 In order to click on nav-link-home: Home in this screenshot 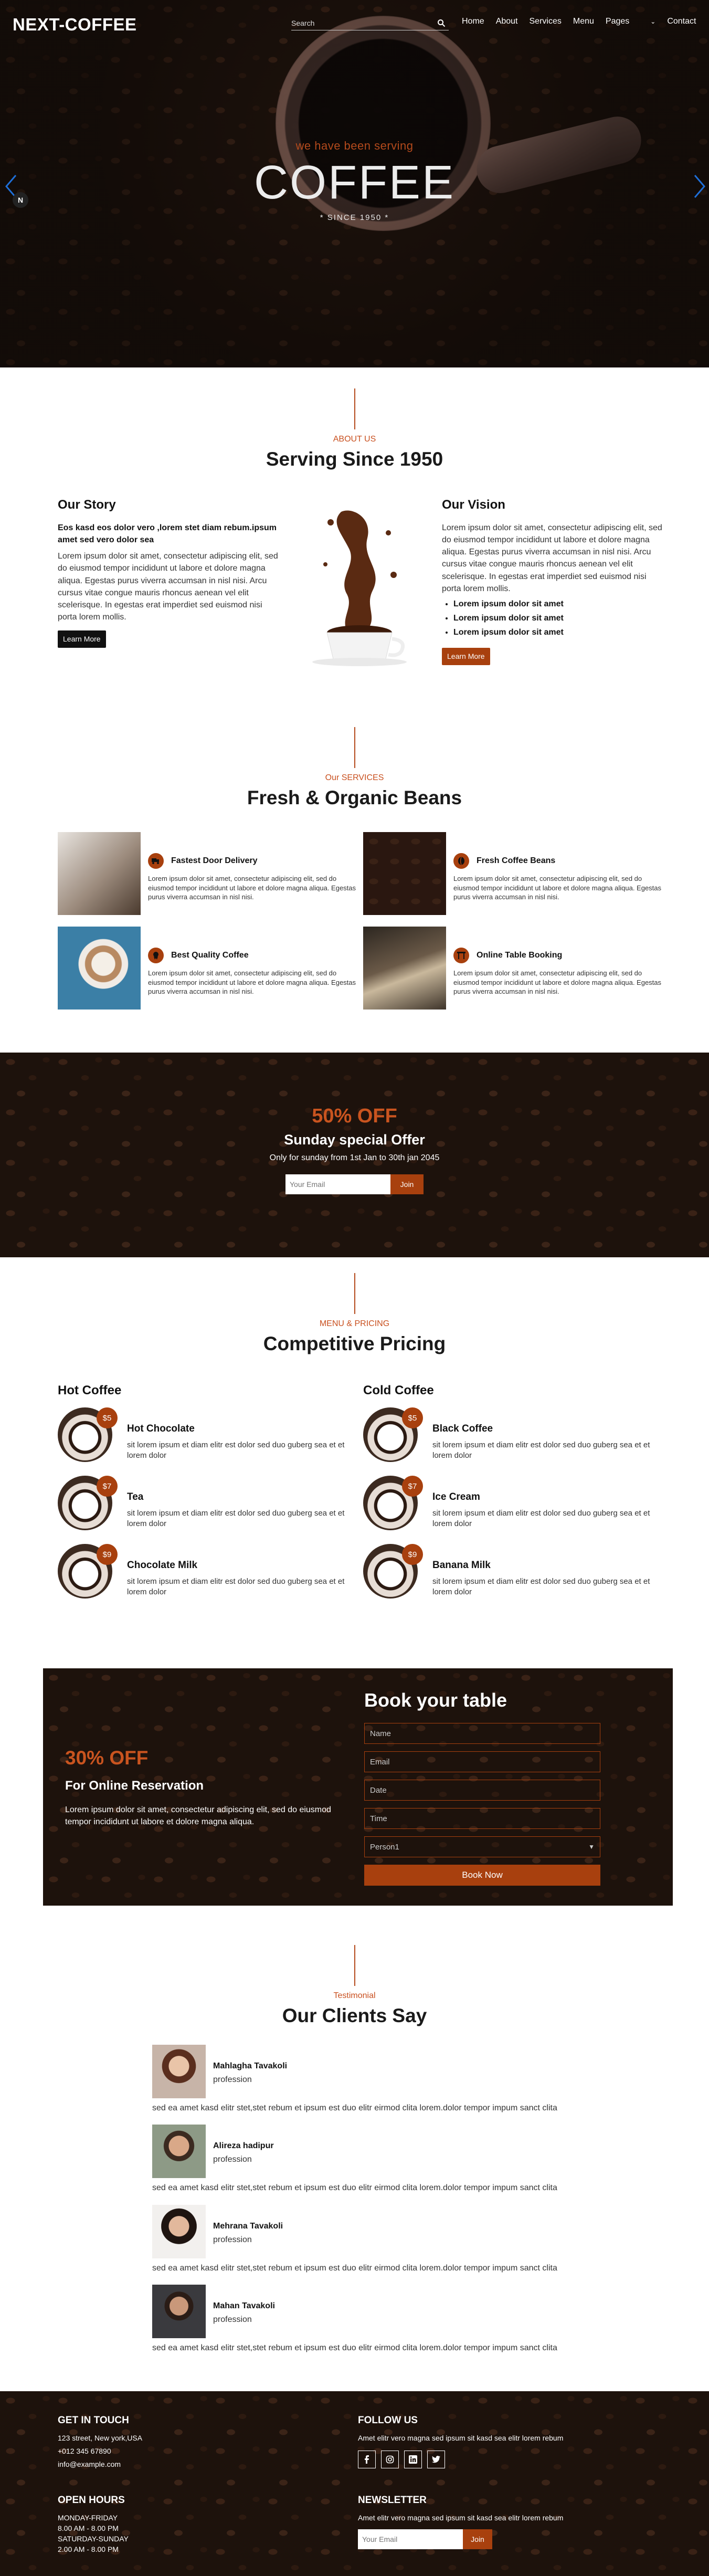, I will do `click(473, 22)`.